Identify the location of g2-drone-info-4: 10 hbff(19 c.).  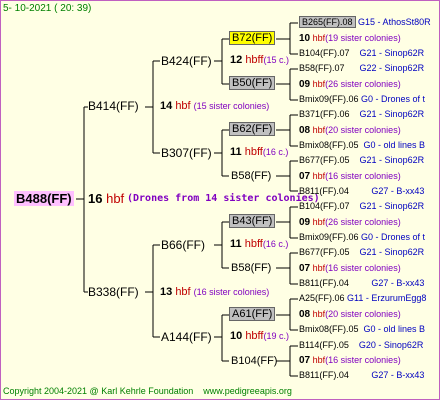
(259, 336).